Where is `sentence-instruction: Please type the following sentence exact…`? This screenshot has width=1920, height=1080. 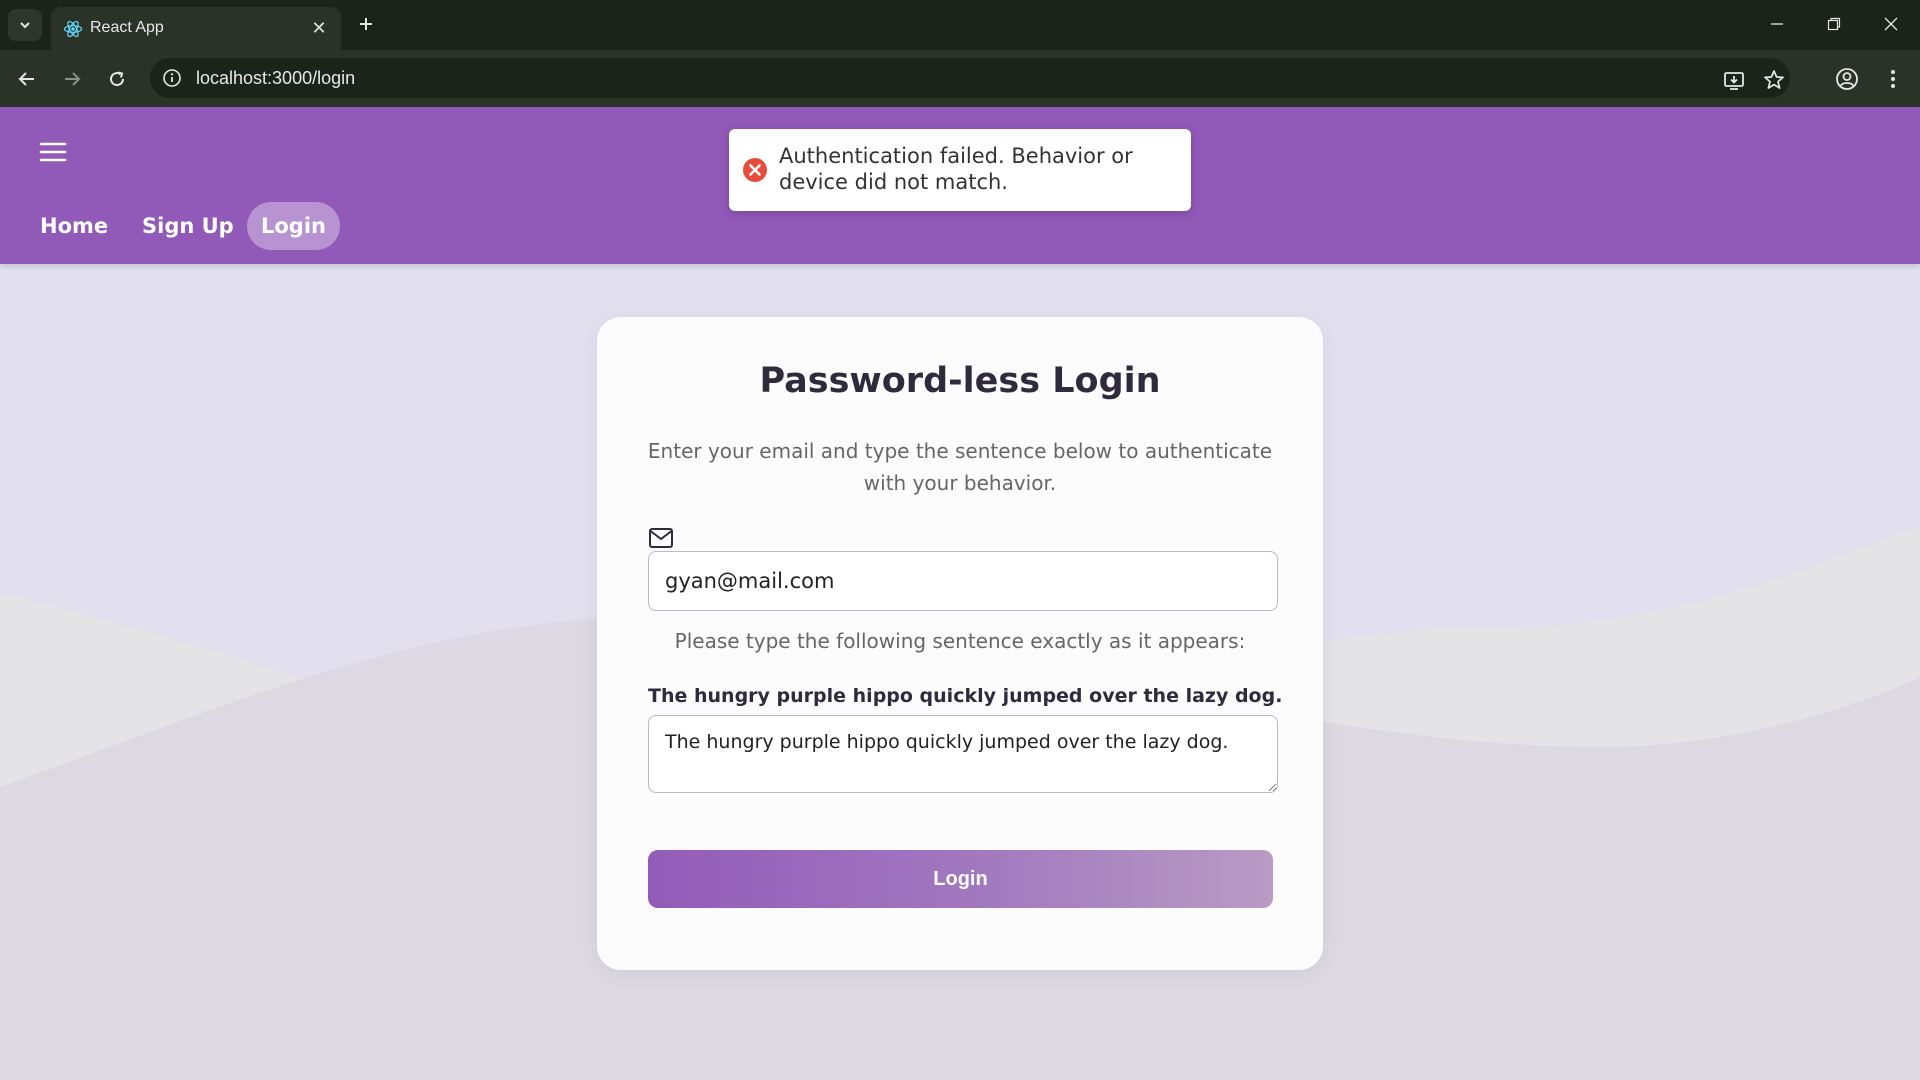 sentence-instruction: Please type the following sentence exact… is located at coordinates (960, 641).